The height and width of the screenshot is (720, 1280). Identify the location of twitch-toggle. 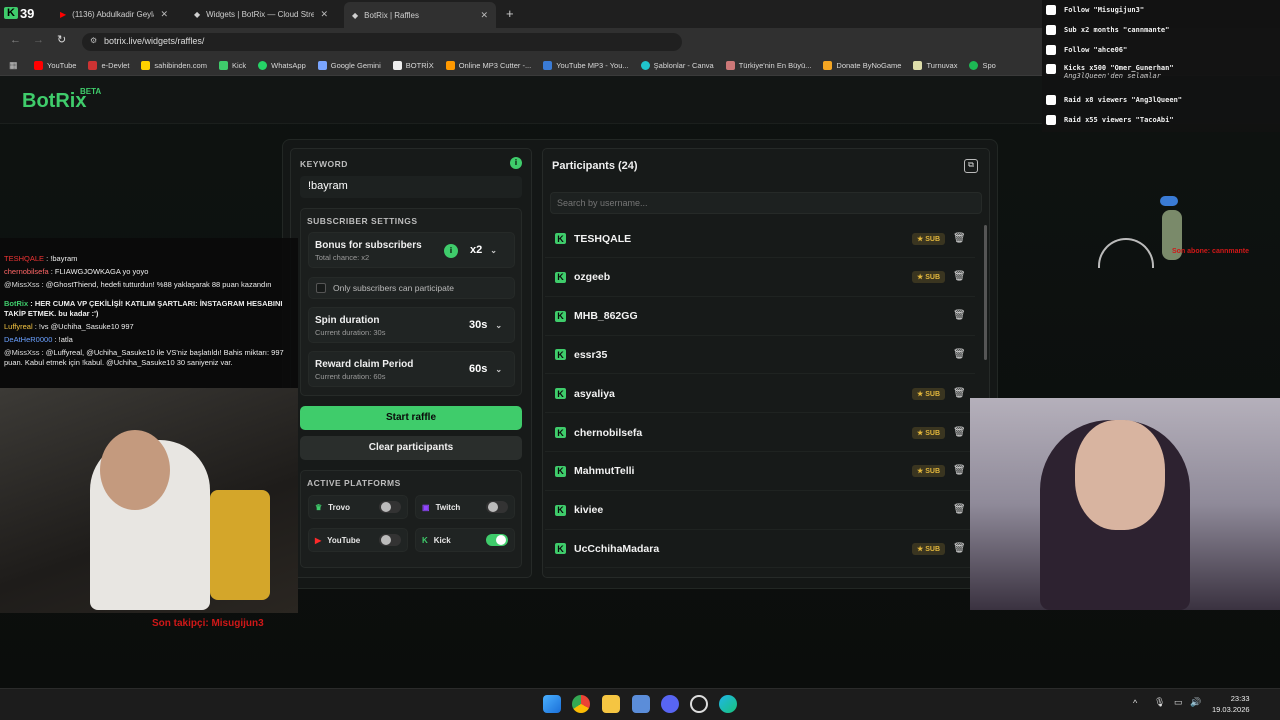
(497, 507).